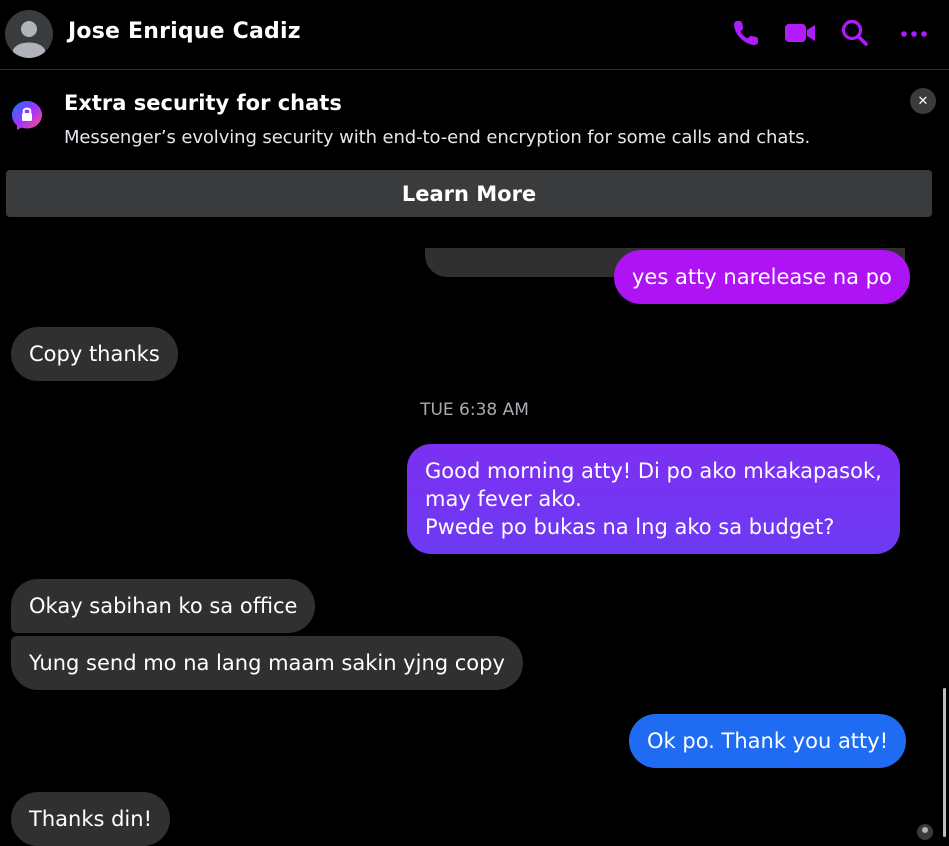 The height and width of the screenshot is (846, 949). Describe the element at coordinates (653, 471) in the screenshot. I see `message-text-line: Good morning atty! Di po ako mkakapasok,` at that location.